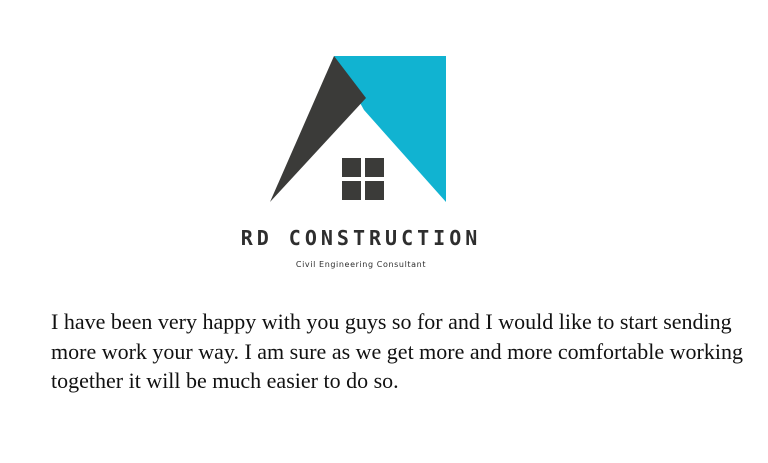 This screenshot has width=768, height=463. I want to click on roof-accent-shape, so click(390, 129).